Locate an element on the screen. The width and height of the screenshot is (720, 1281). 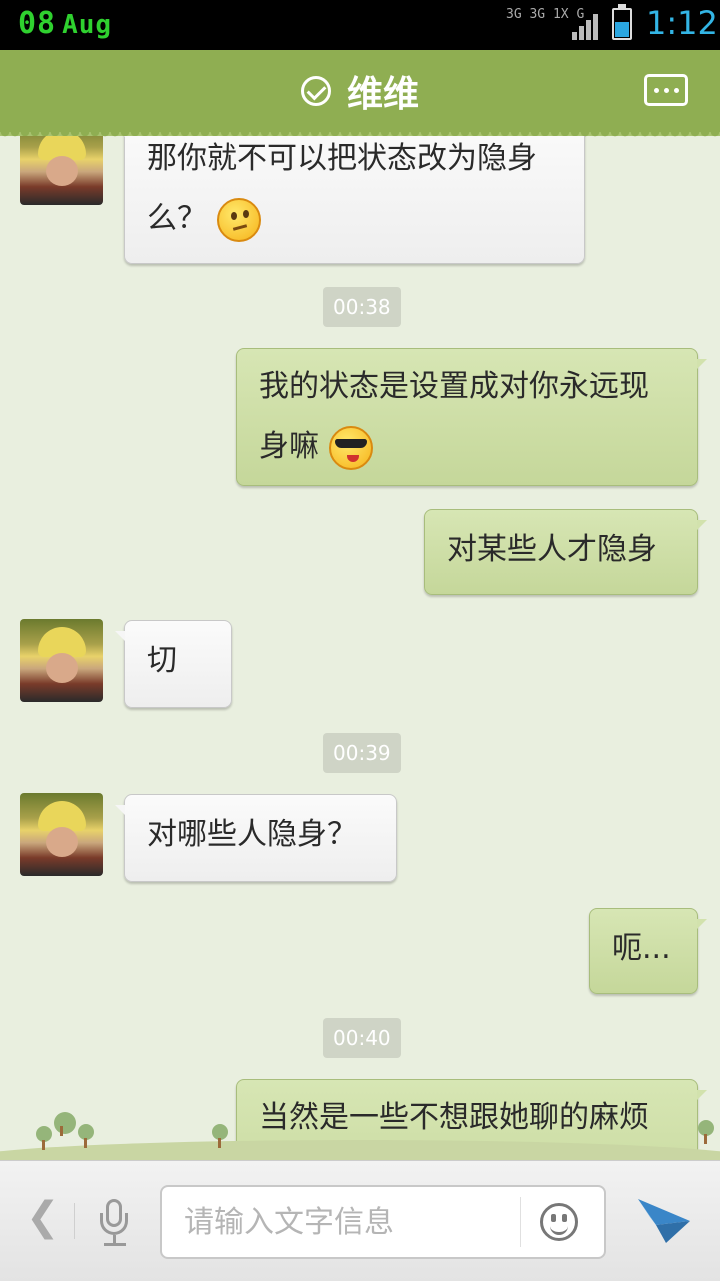
message-bubble-outgoing: 我的状态是设置成对你永远现身嘛 is located at coordinates (471, 417).